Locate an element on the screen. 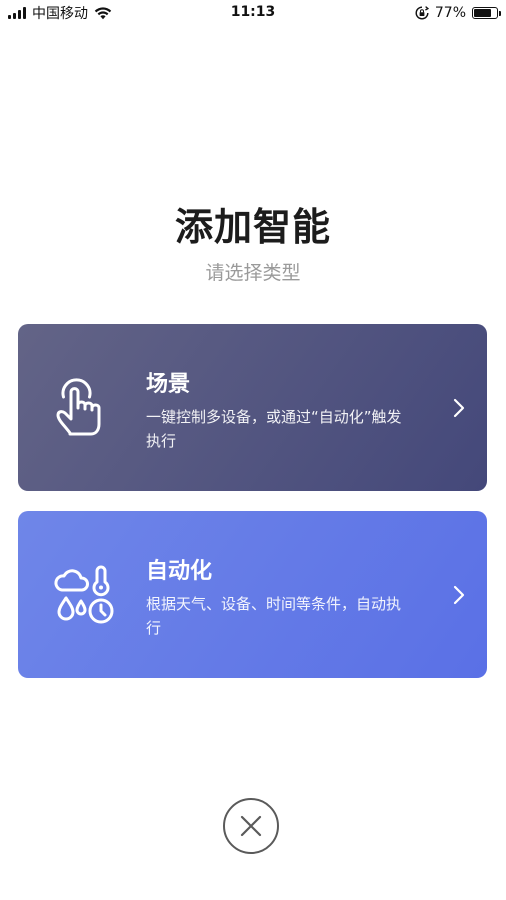 The image size is (506, 900). tap-hand-icon is located at coordinates (78, 406).